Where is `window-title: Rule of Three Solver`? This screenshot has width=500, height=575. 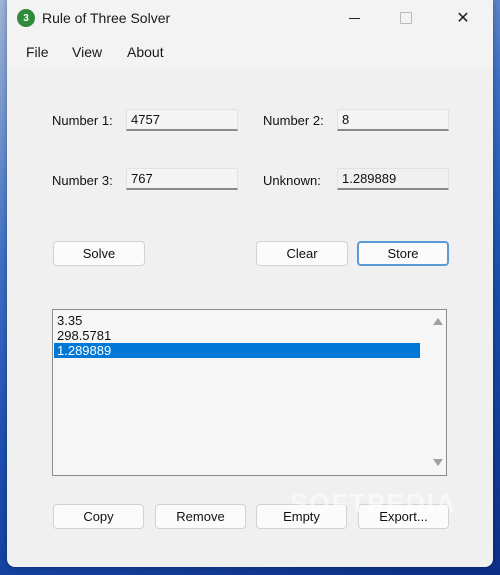 window-title: Rule of Three Solver is located at coordinates (106, 18).